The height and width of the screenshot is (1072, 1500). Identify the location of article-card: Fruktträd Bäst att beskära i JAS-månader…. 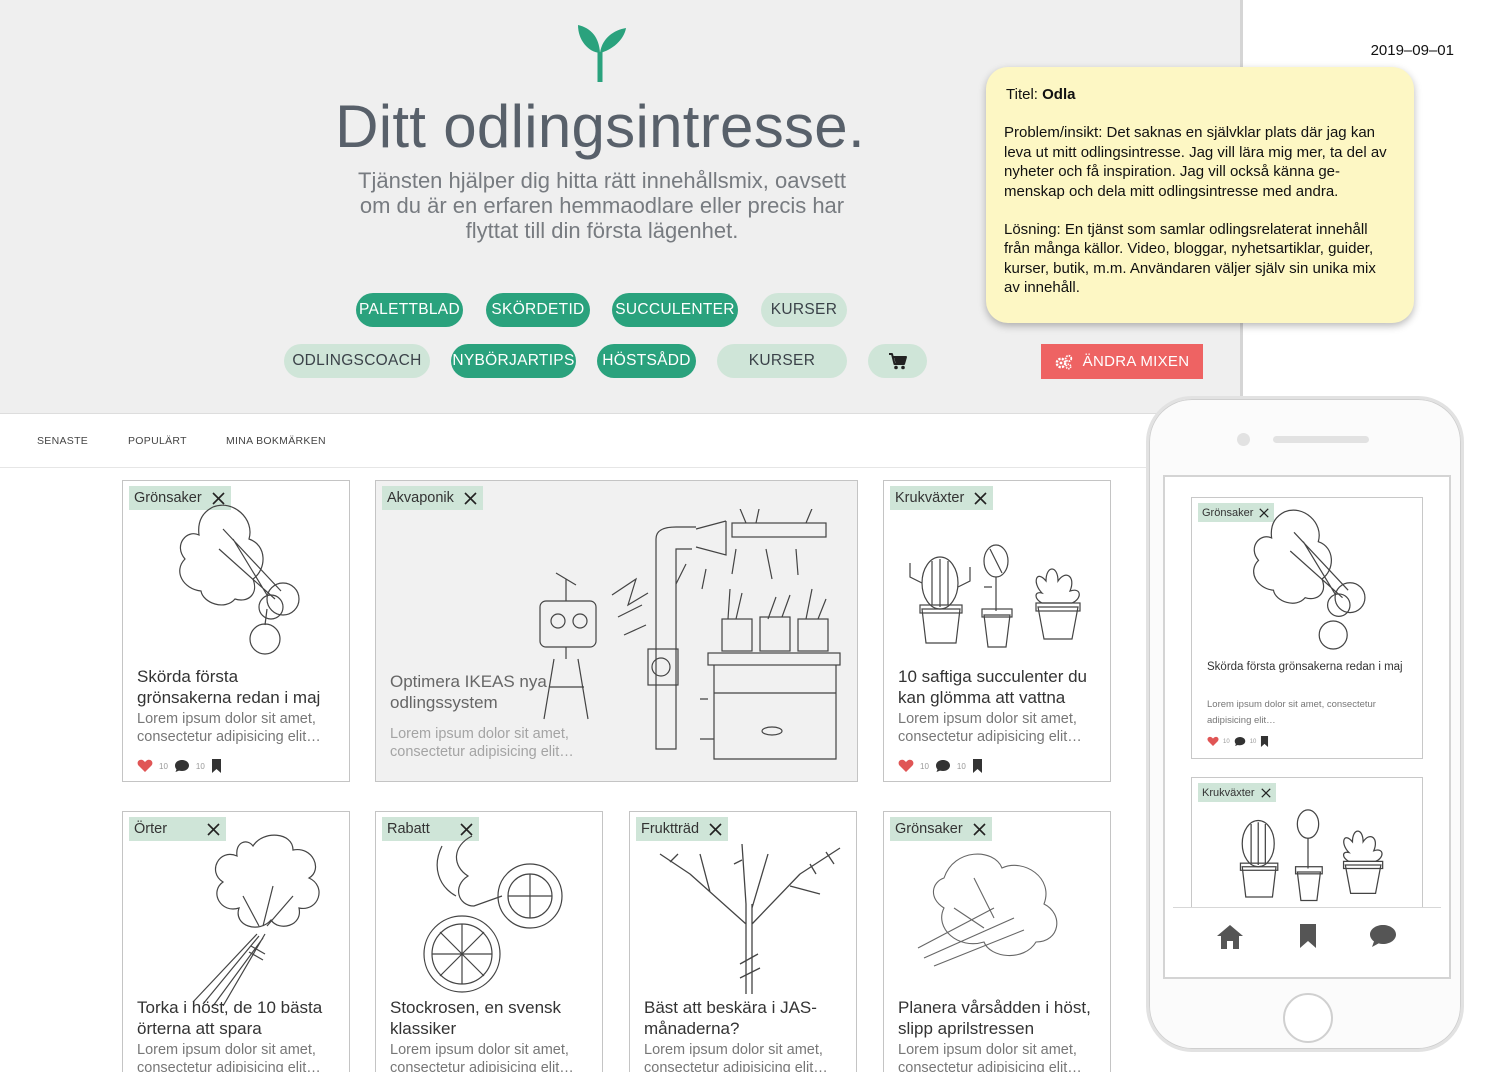
(743, 941).